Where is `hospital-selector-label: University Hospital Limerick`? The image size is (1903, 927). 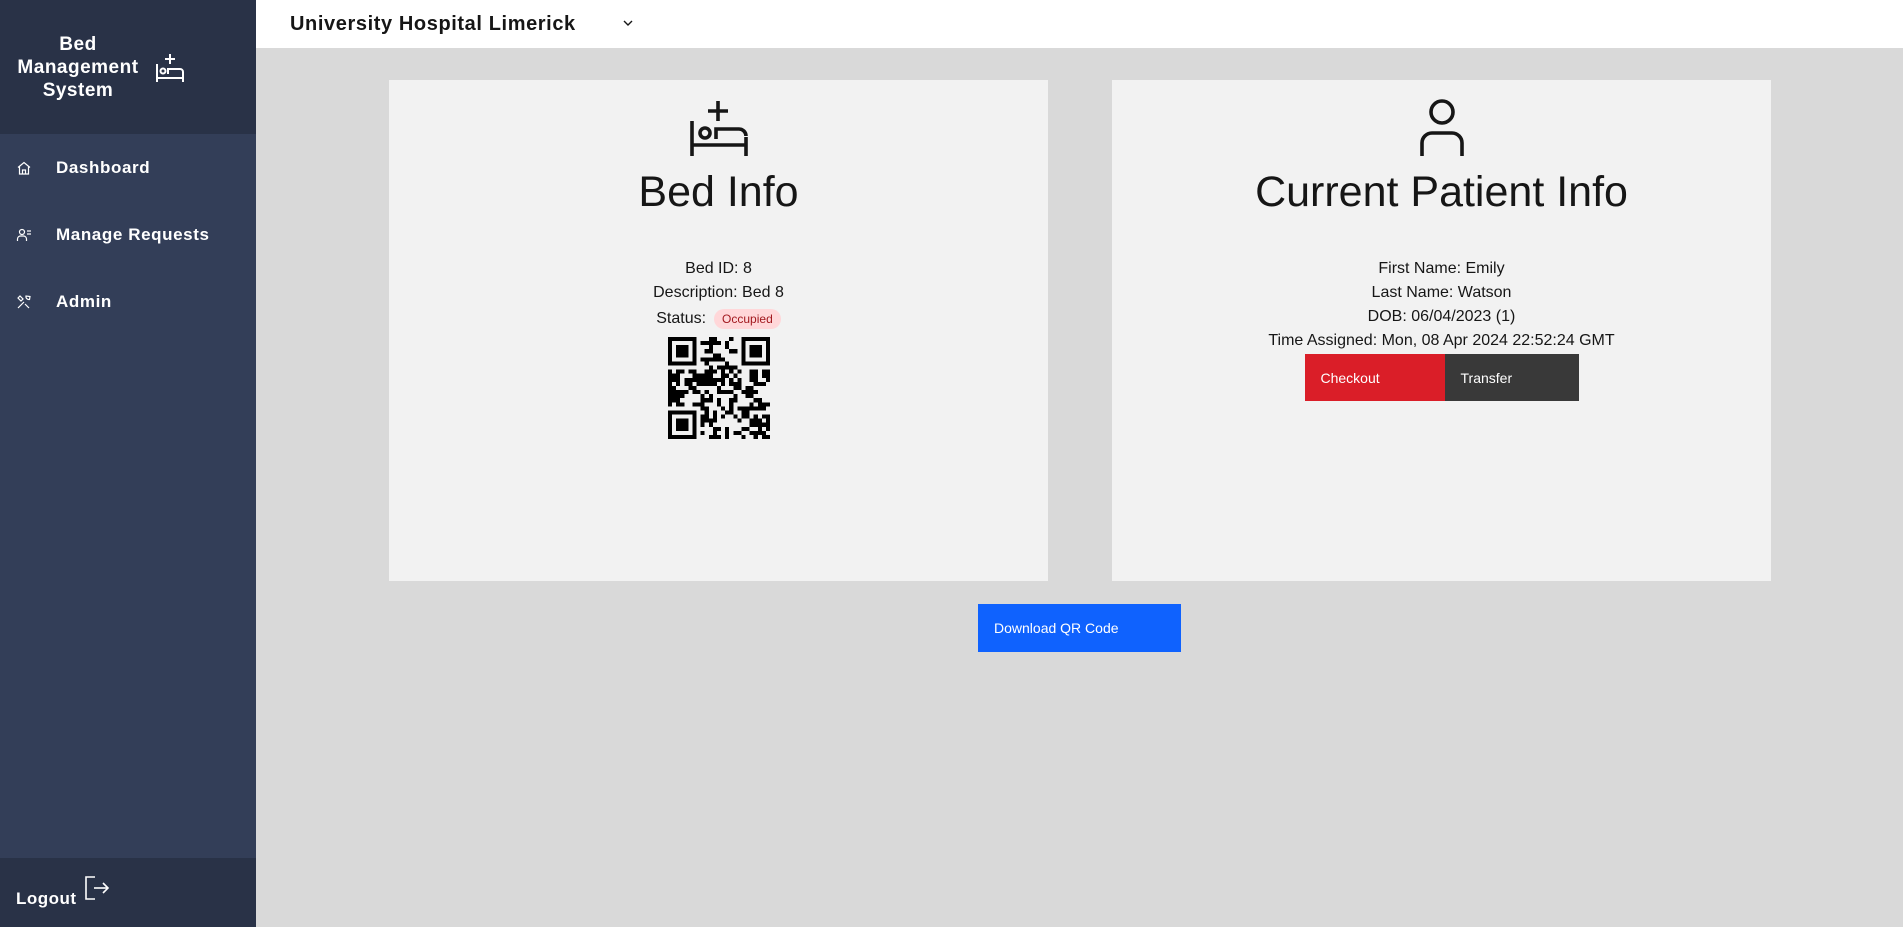 hospital-selector-label: University Hospital Limerick is located at coordinates (433, 24).